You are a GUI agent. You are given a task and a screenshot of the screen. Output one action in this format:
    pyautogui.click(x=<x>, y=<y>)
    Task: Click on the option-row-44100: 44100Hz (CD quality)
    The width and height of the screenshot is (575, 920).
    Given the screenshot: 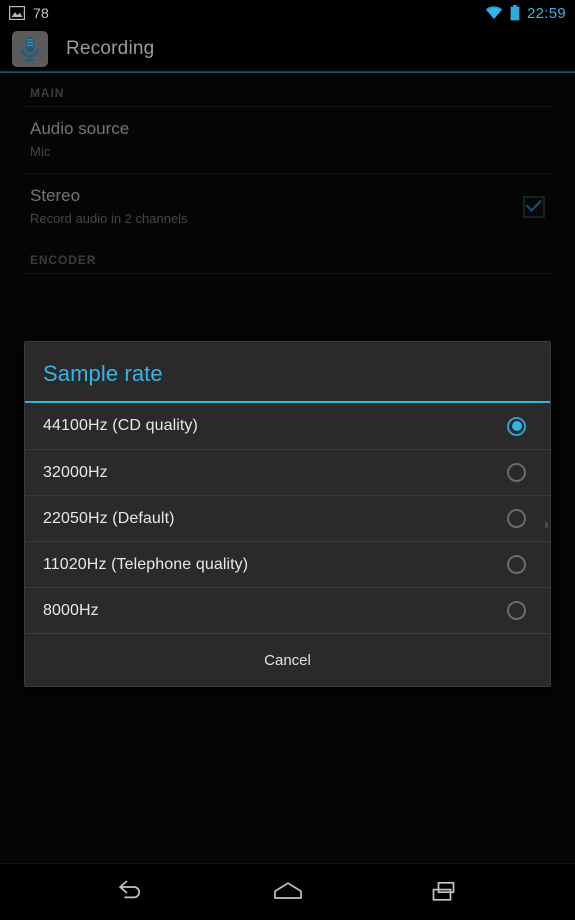 What is the action you would take?
    pyautogui.click(x=287, y=426)
    